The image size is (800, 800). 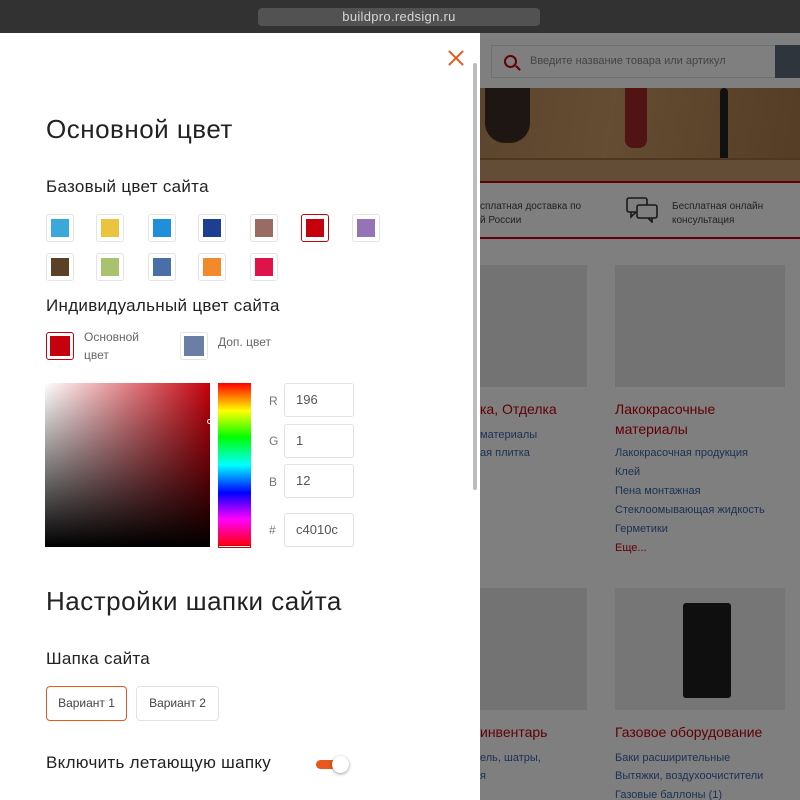 What do you see at coordinates (274, 441) in the screenshot?
I see `g-label: G` at bounding box center [274, 441].